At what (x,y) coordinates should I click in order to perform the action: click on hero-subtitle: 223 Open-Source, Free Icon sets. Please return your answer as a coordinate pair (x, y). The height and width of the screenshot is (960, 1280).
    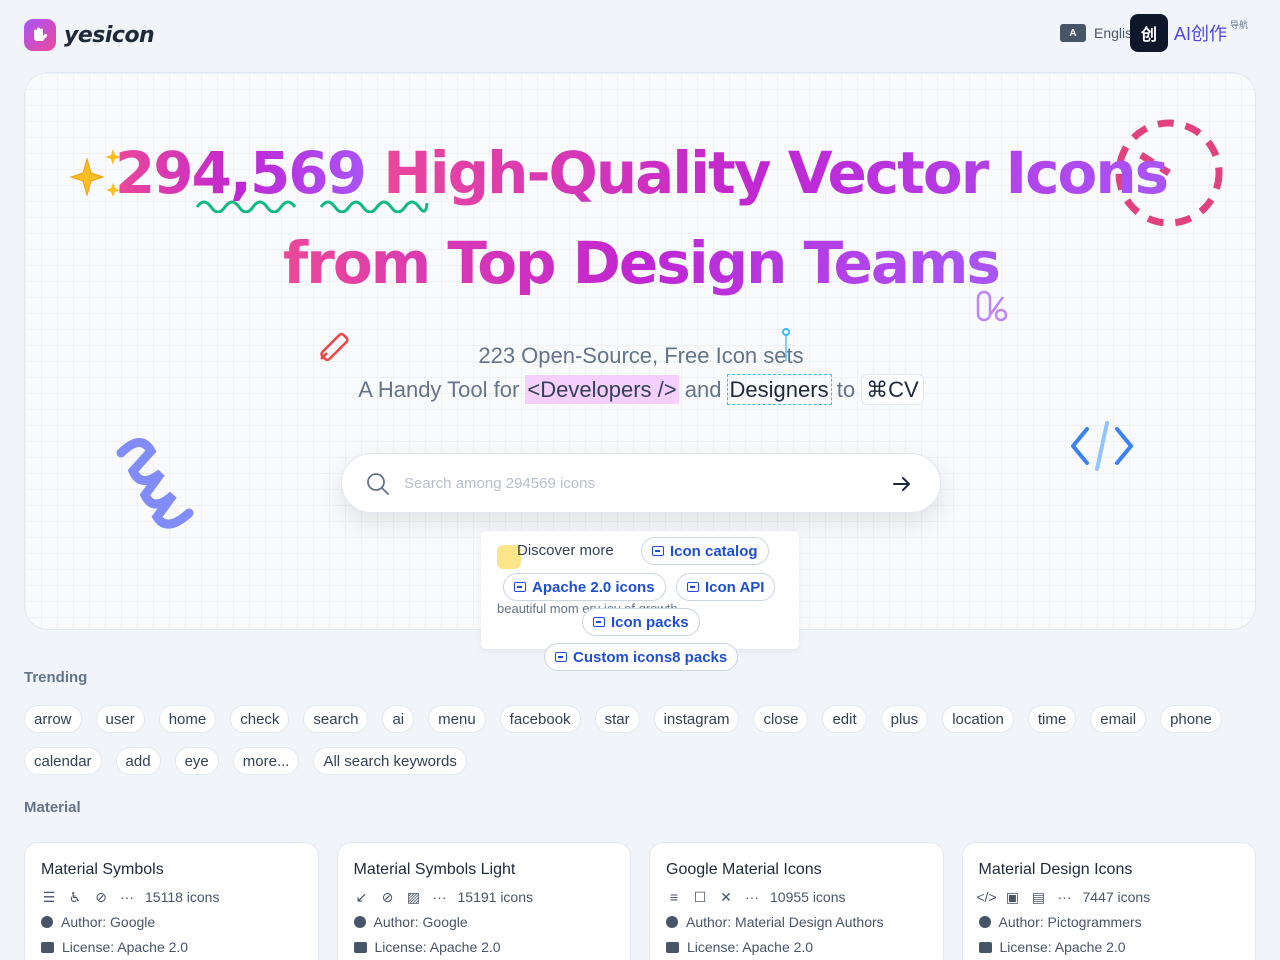
    Looking at the image, I should click on (641, 355).